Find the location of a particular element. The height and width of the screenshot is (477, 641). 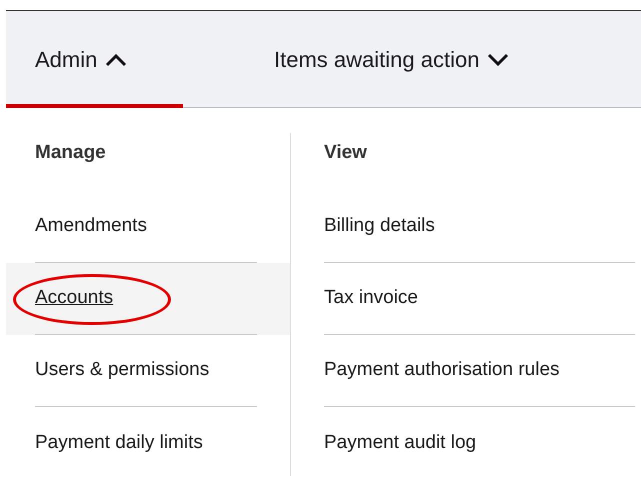

chevron-down-icon is located at coordinates (498, 59).